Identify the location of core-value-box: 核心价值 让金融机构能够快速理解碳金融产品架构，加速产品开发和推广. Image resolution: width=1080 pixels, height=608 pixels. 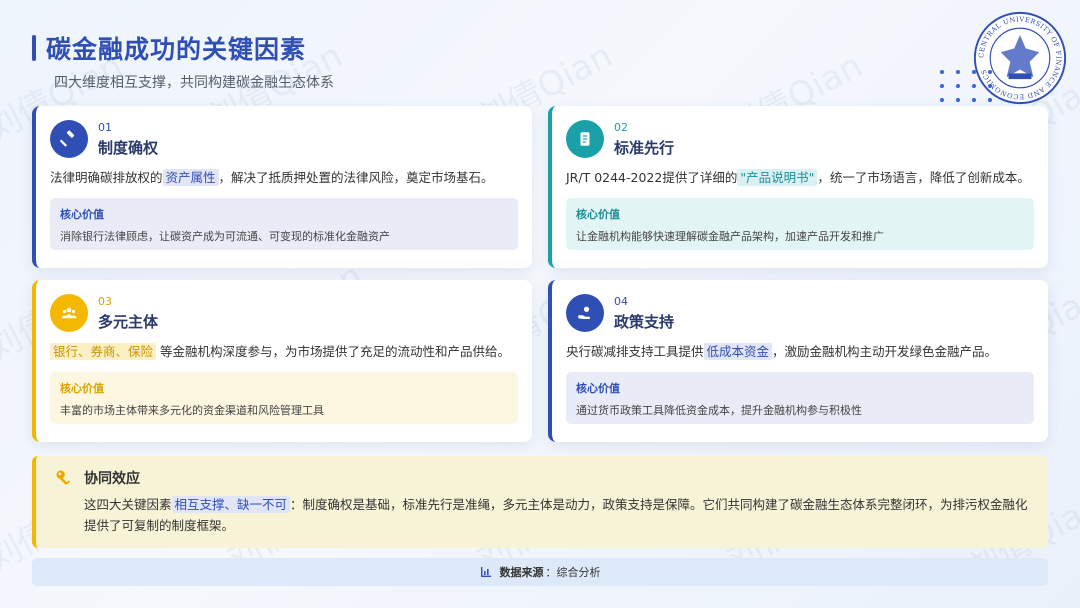
(800, 224).